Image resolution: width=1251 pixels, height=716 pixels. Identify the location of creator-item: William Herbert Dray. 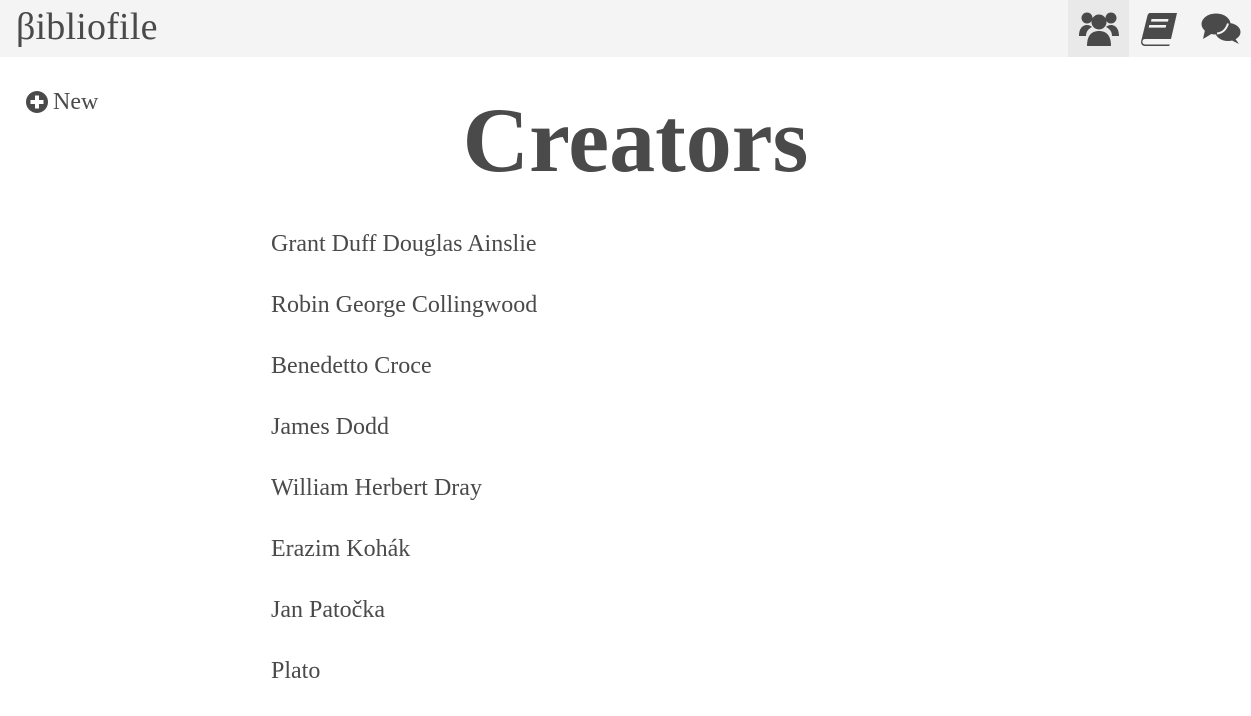
(404, 502).